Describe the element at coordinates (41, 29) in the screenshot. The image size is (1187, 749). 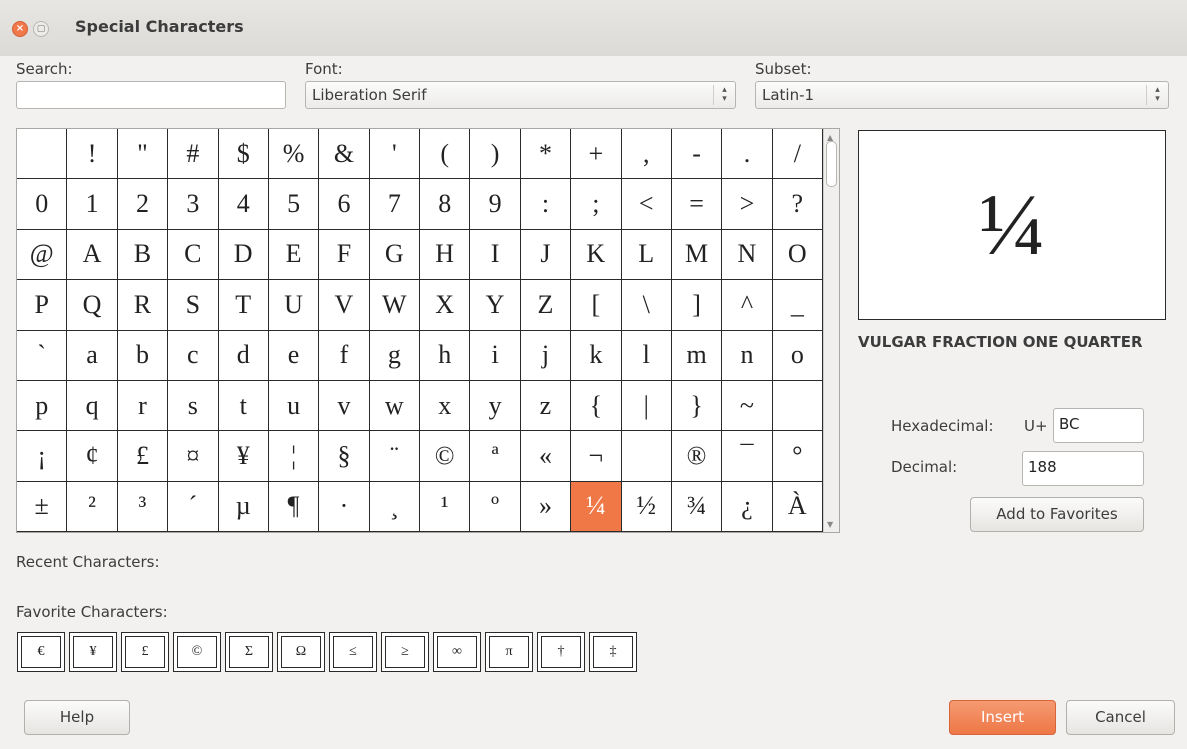
I see `minimize-icon: ▢` at that location.